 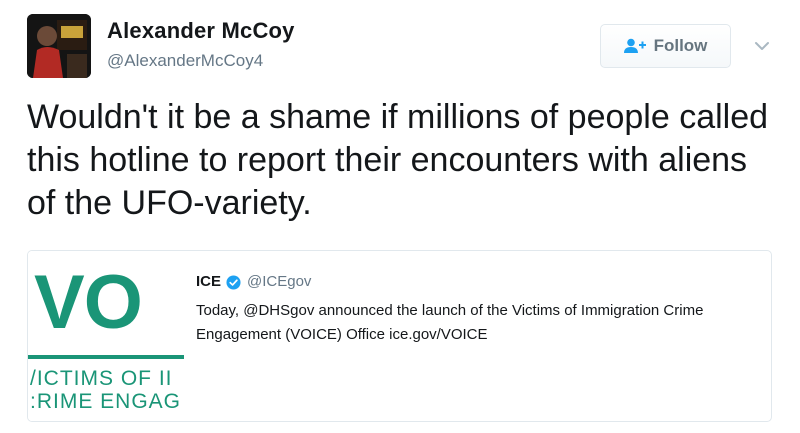 I want to click on add-user-icon, so click(x=634, y=45).